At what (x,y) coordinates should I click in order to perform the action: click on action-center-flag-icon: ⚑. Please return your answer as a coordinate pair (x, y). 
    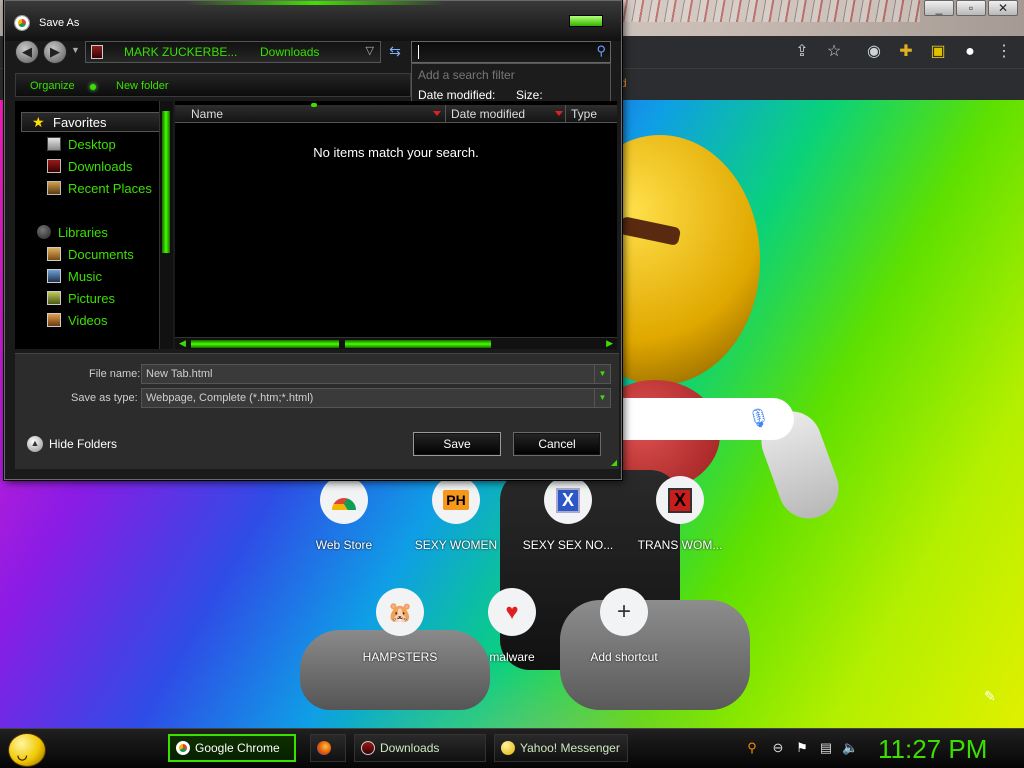
    Looking at the image, I should click on (802, 748).